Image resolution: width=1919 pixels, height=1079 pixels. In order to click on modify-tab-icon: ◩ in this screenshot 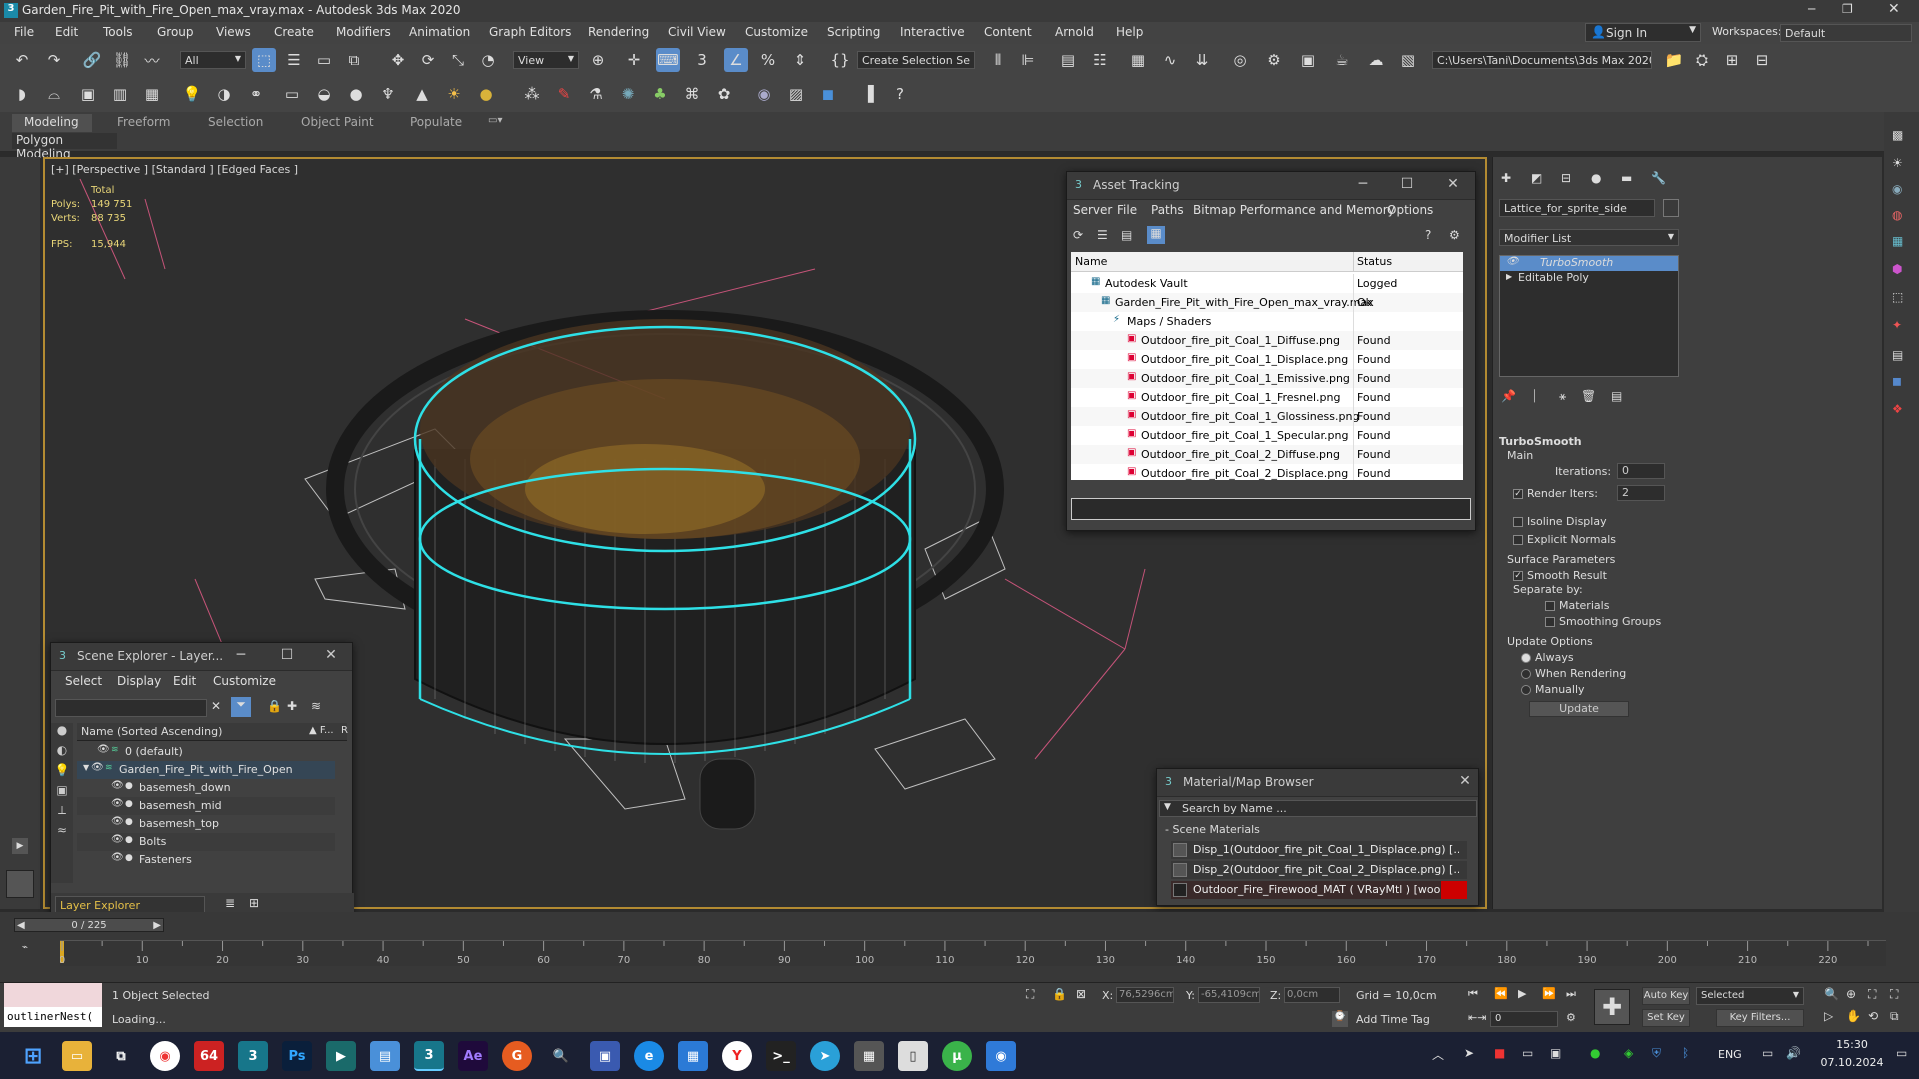, I will do `click(1536, 178)`.